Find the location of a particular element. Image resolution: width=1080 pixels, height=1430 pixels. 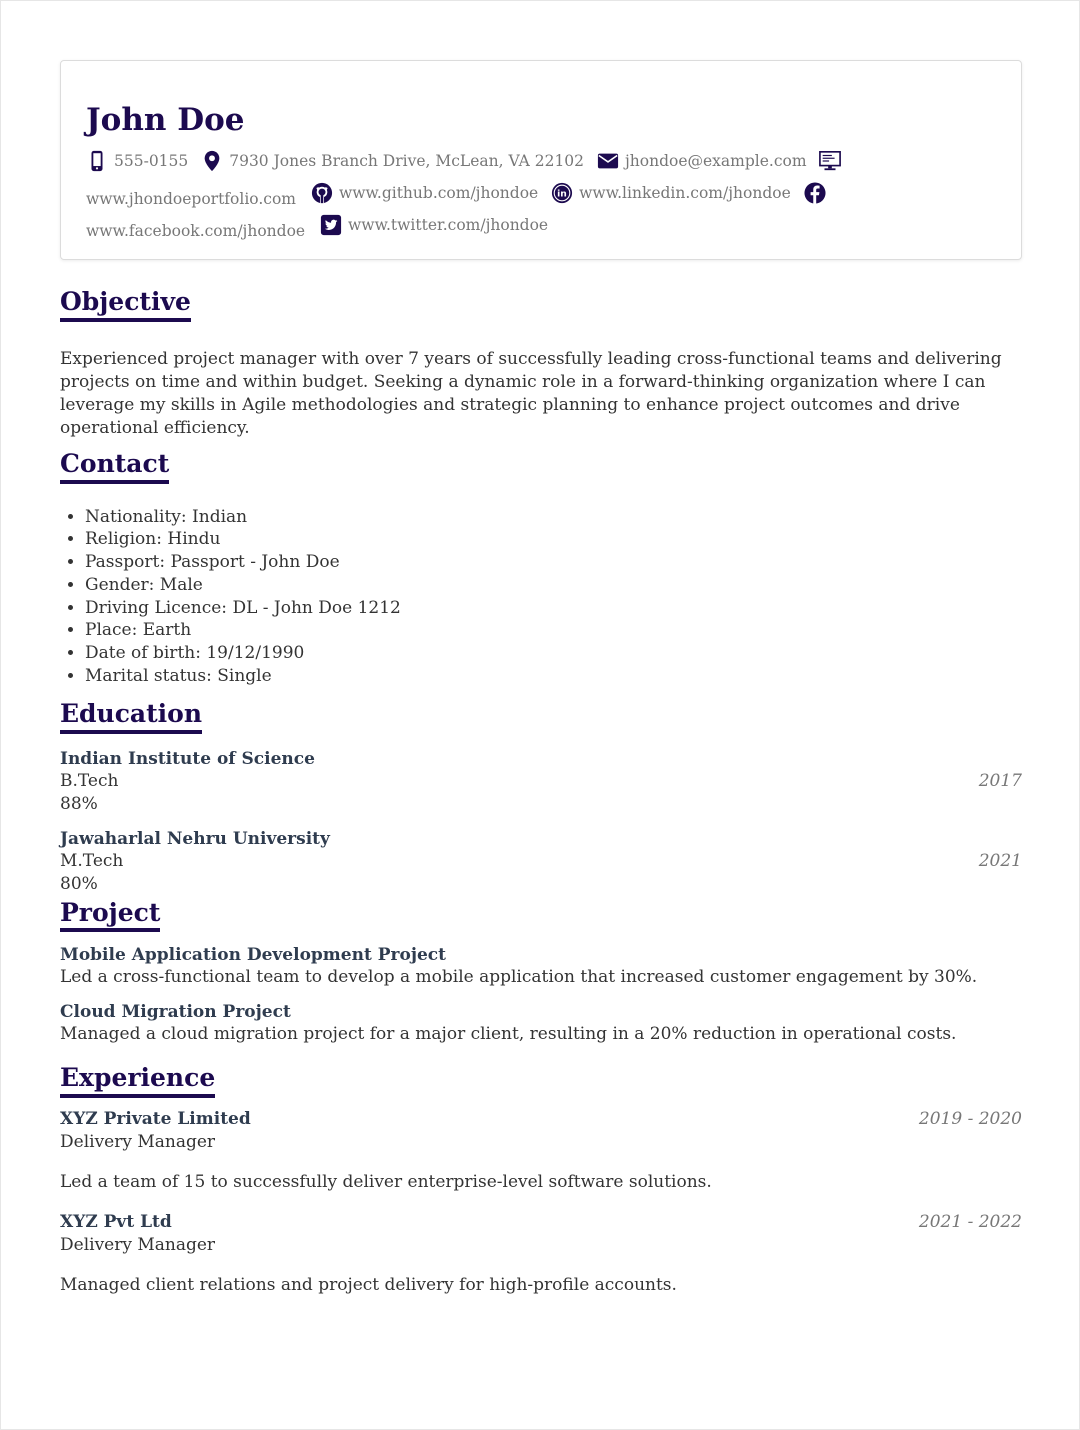

envelope-icon is located at coordinates (608, 161).